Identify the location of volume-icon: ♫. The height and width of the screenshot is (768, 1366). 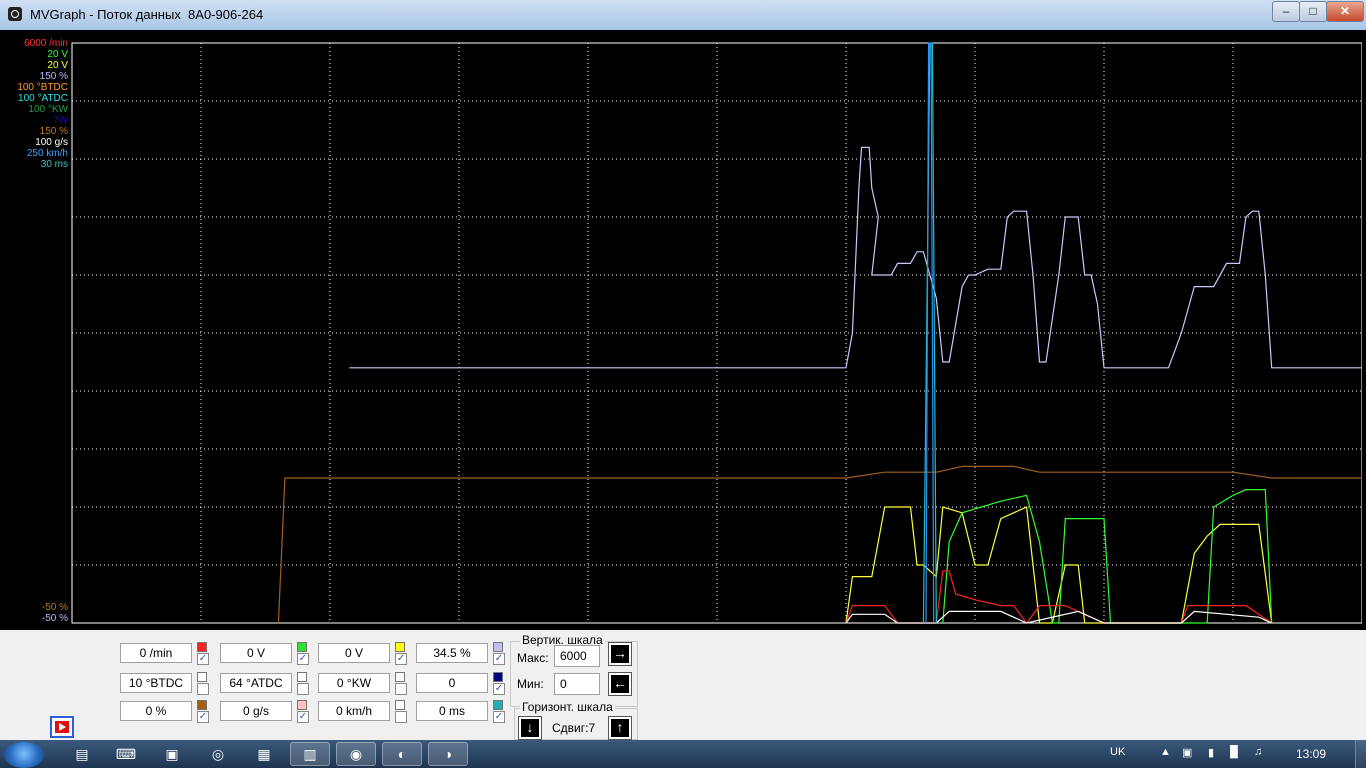
(1258, 752).